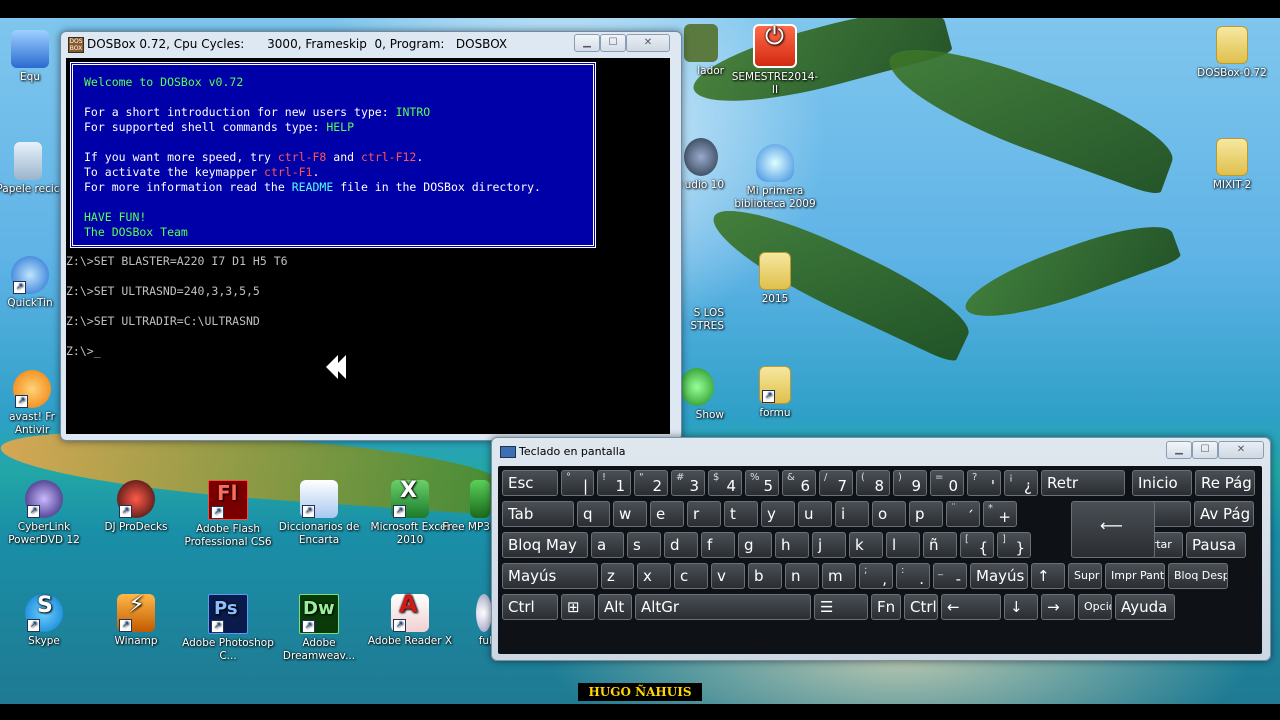  I want to click on desktop-icon-dosbox-folder: DOSBox-0.72, so click(1232, 53).